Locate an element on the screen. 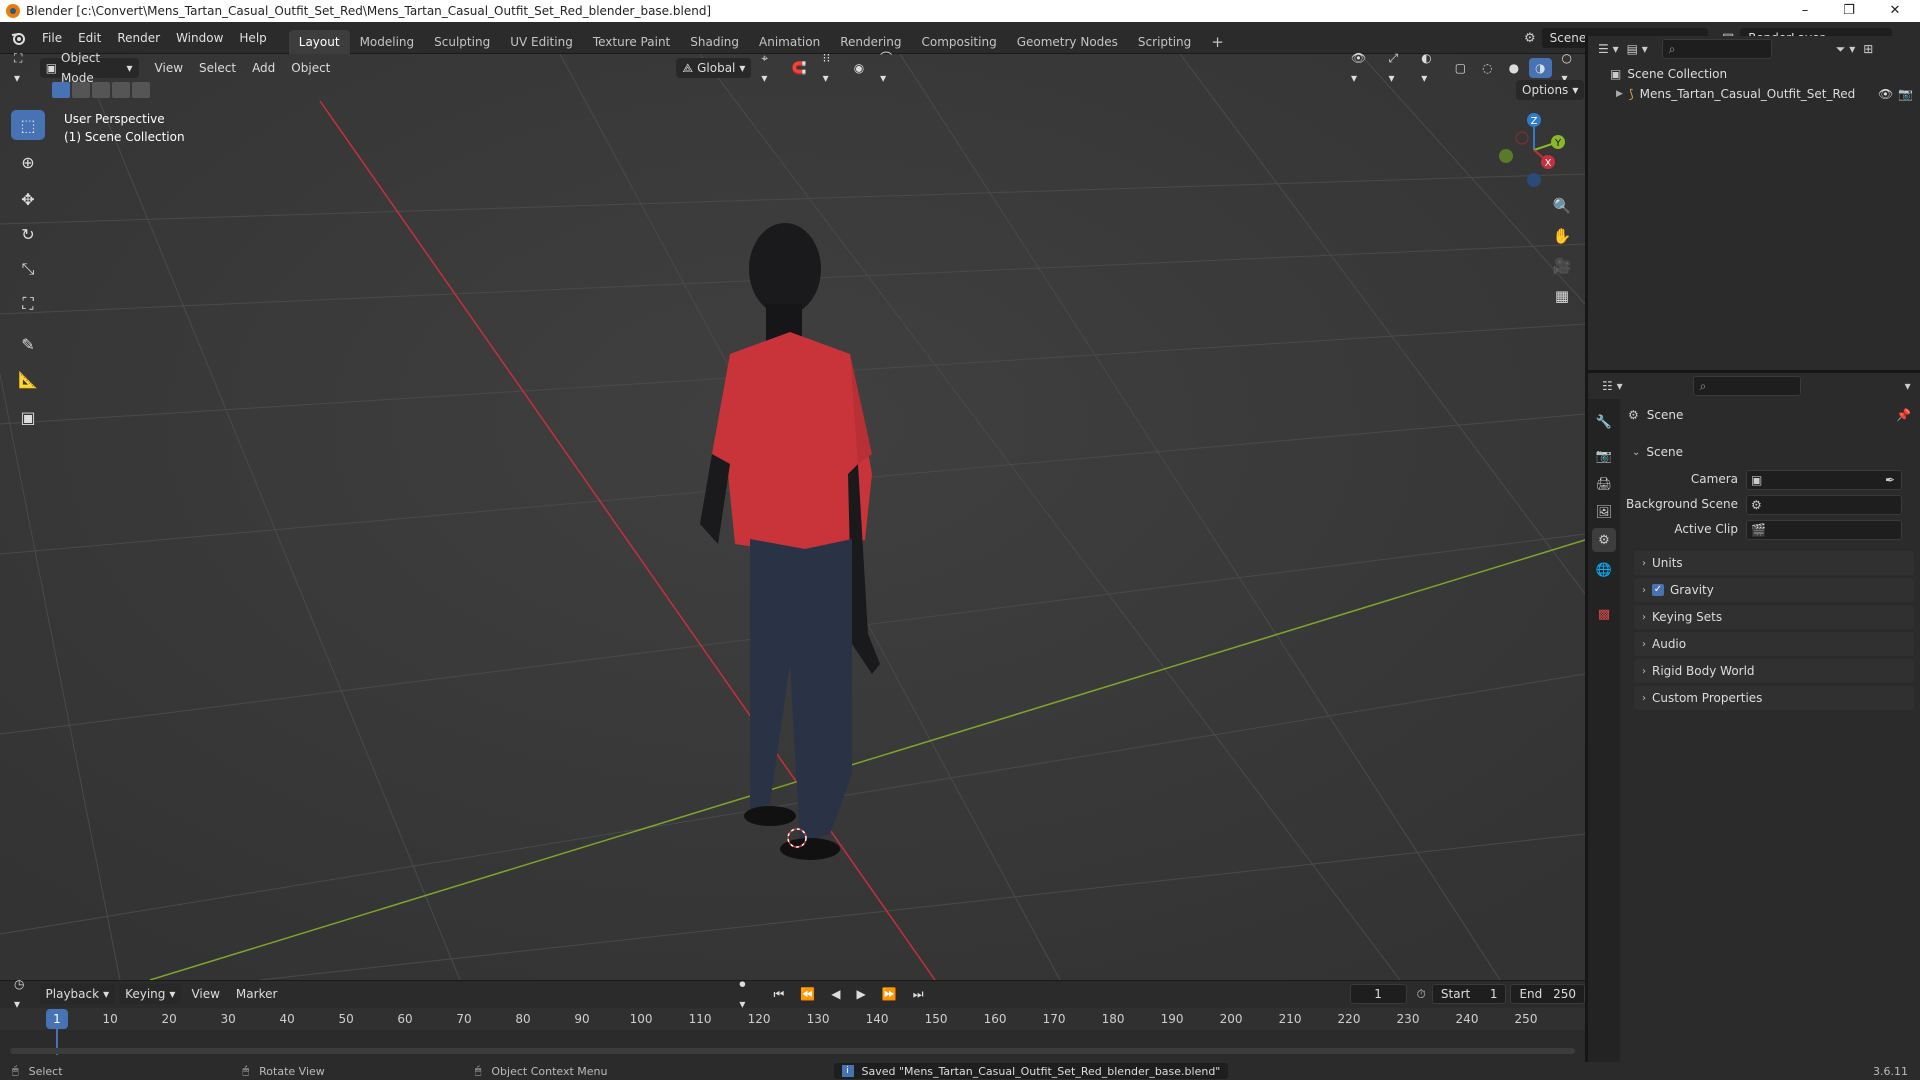 This screenshot has width=1920, height=1080. tab-texture: ▩ is located at coordinates (1604, 614).